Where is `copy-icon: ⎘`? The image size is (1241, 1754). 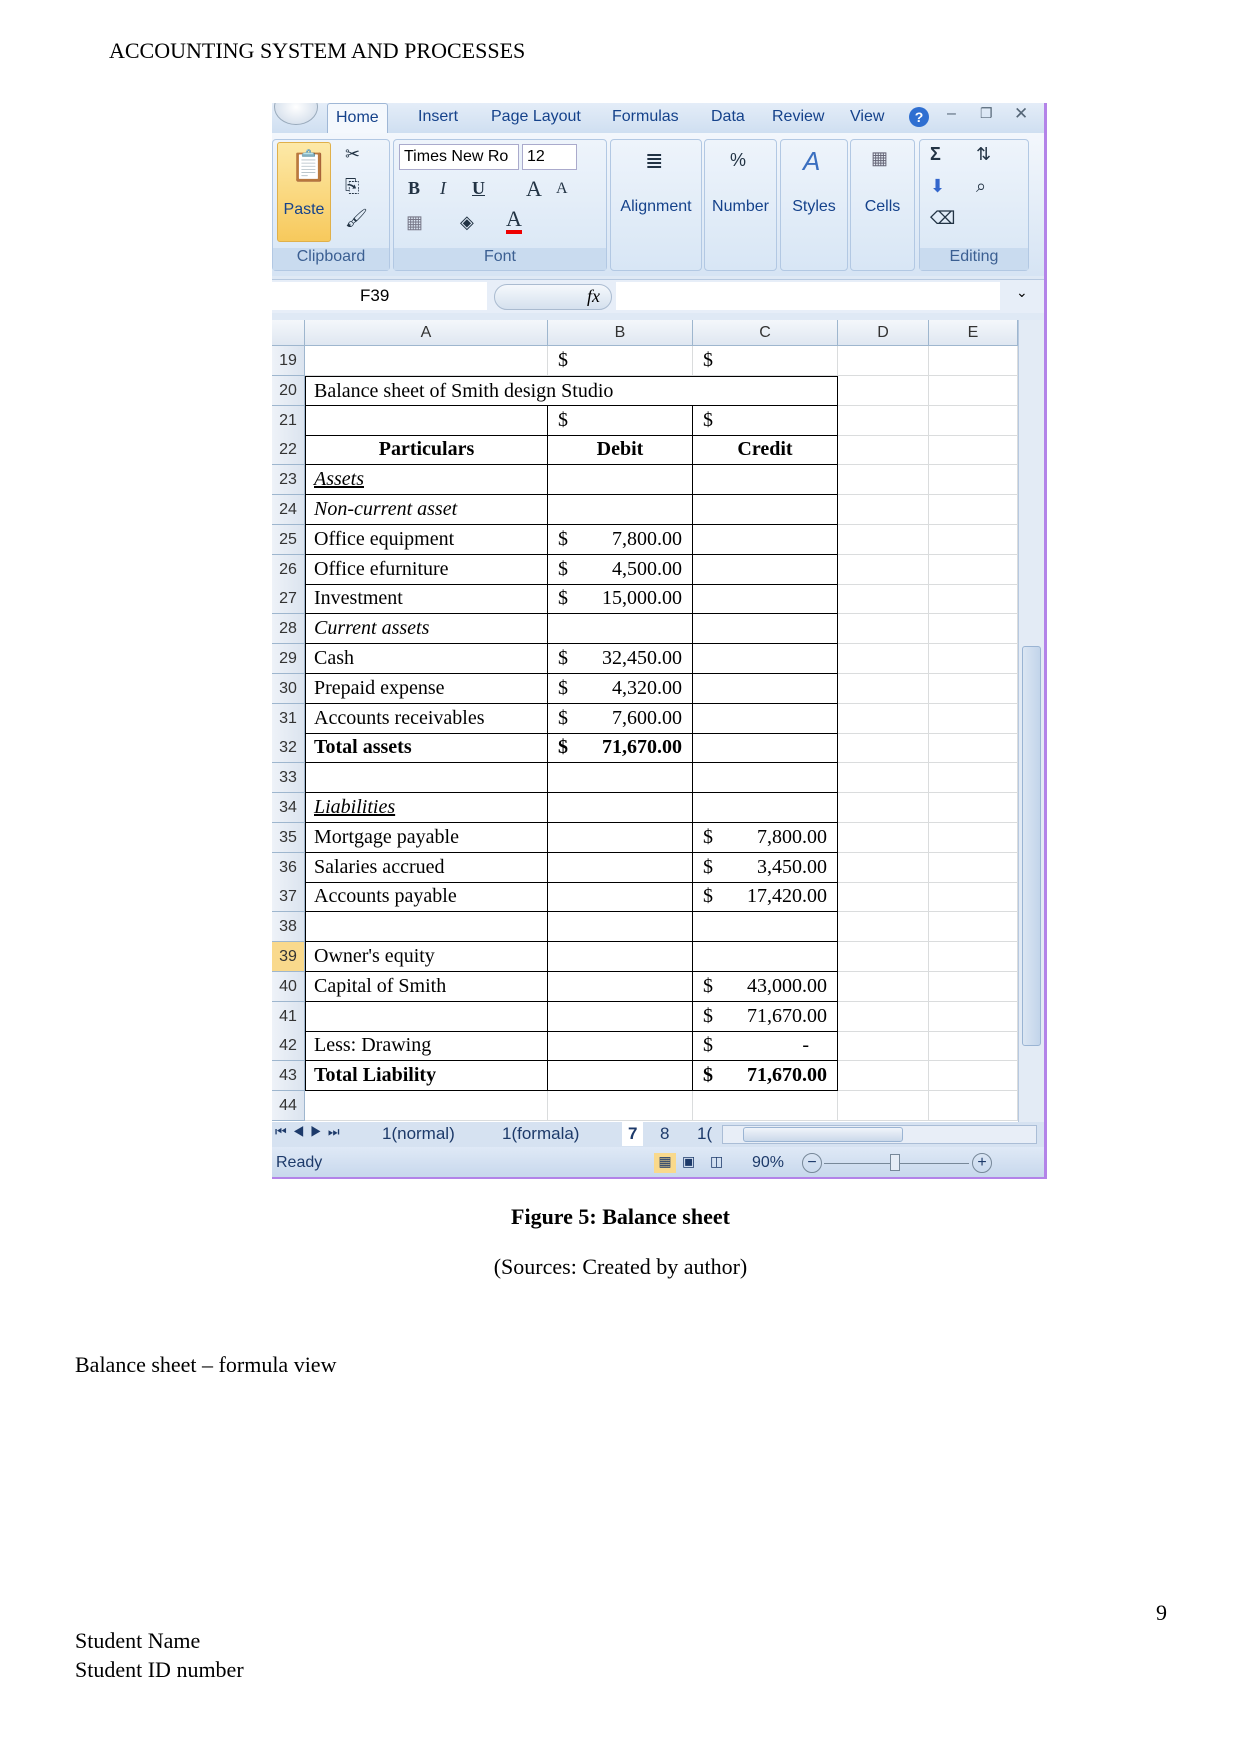 copy-icon: ⎘ is located at coordinates (352, 186).